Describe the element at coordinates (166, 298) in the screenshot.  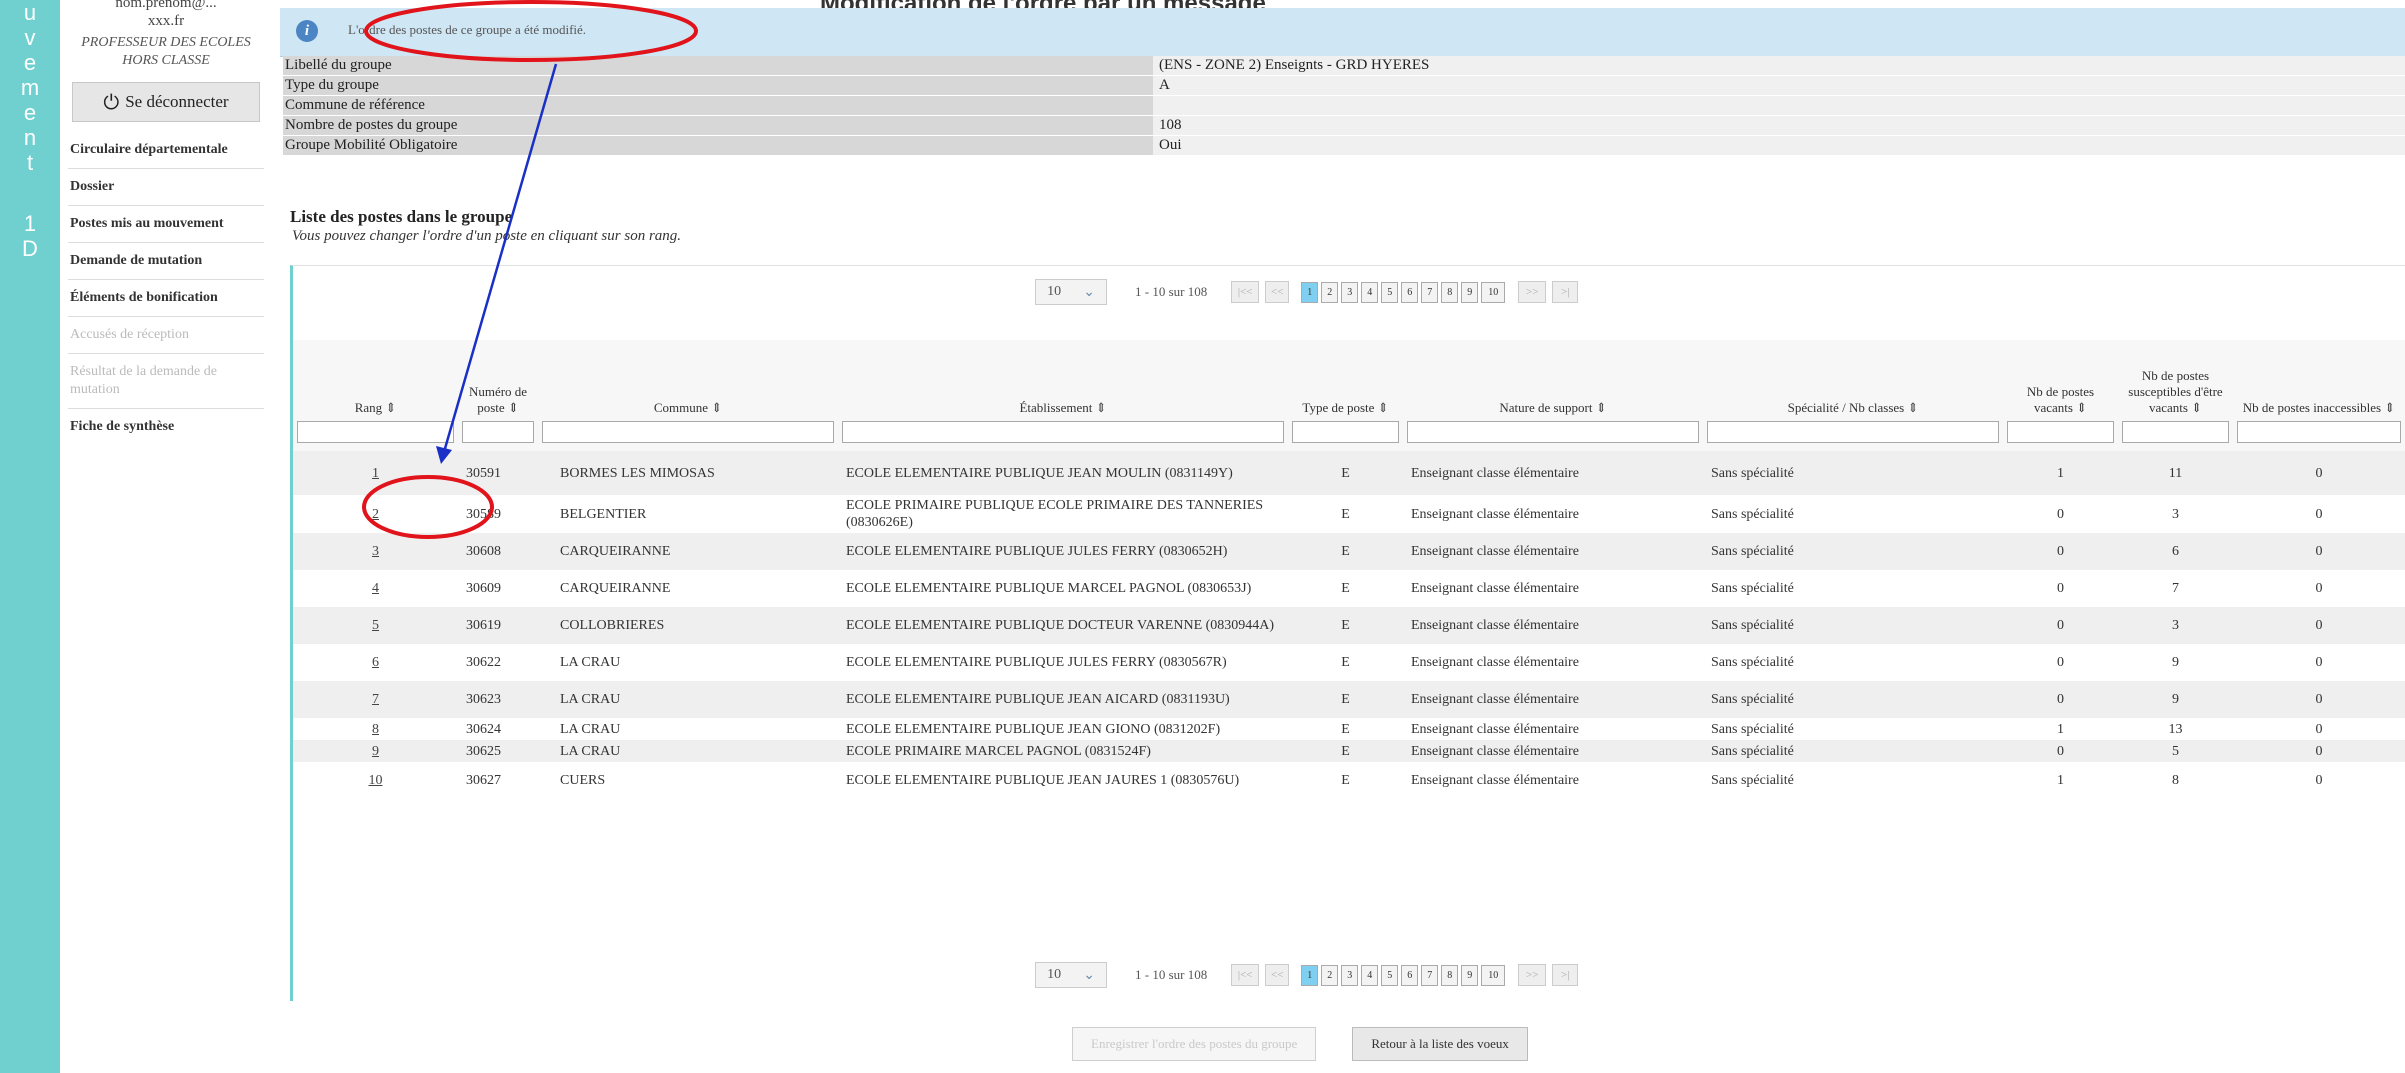
I see `sidebar-item: Éléments de bonification` at that location.